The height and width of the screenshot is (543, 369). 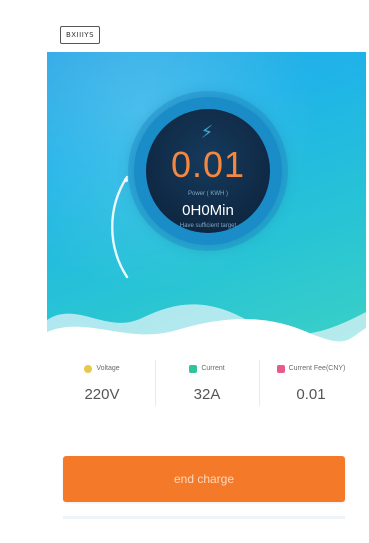 I want to click on current-icon, so click(x=193, y=369).